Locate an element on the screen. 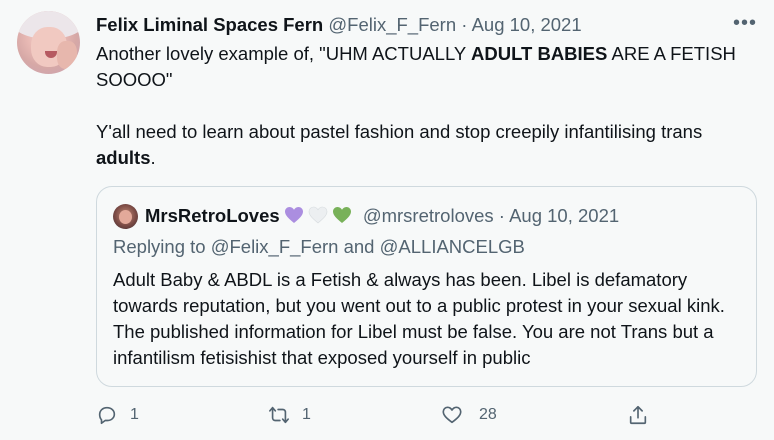  tweet-actions: 1 1 28 is located at coordinates (387, 415).